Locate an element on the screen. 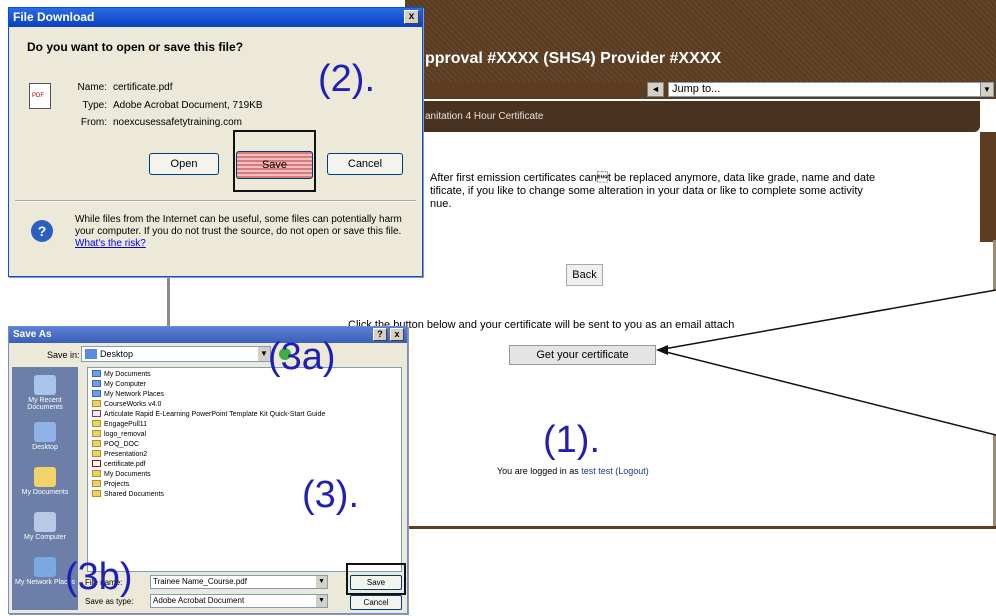 The height and width of the screenshot is (616, 996). list-item: Shared Documents is located at coordinates (128, 494).